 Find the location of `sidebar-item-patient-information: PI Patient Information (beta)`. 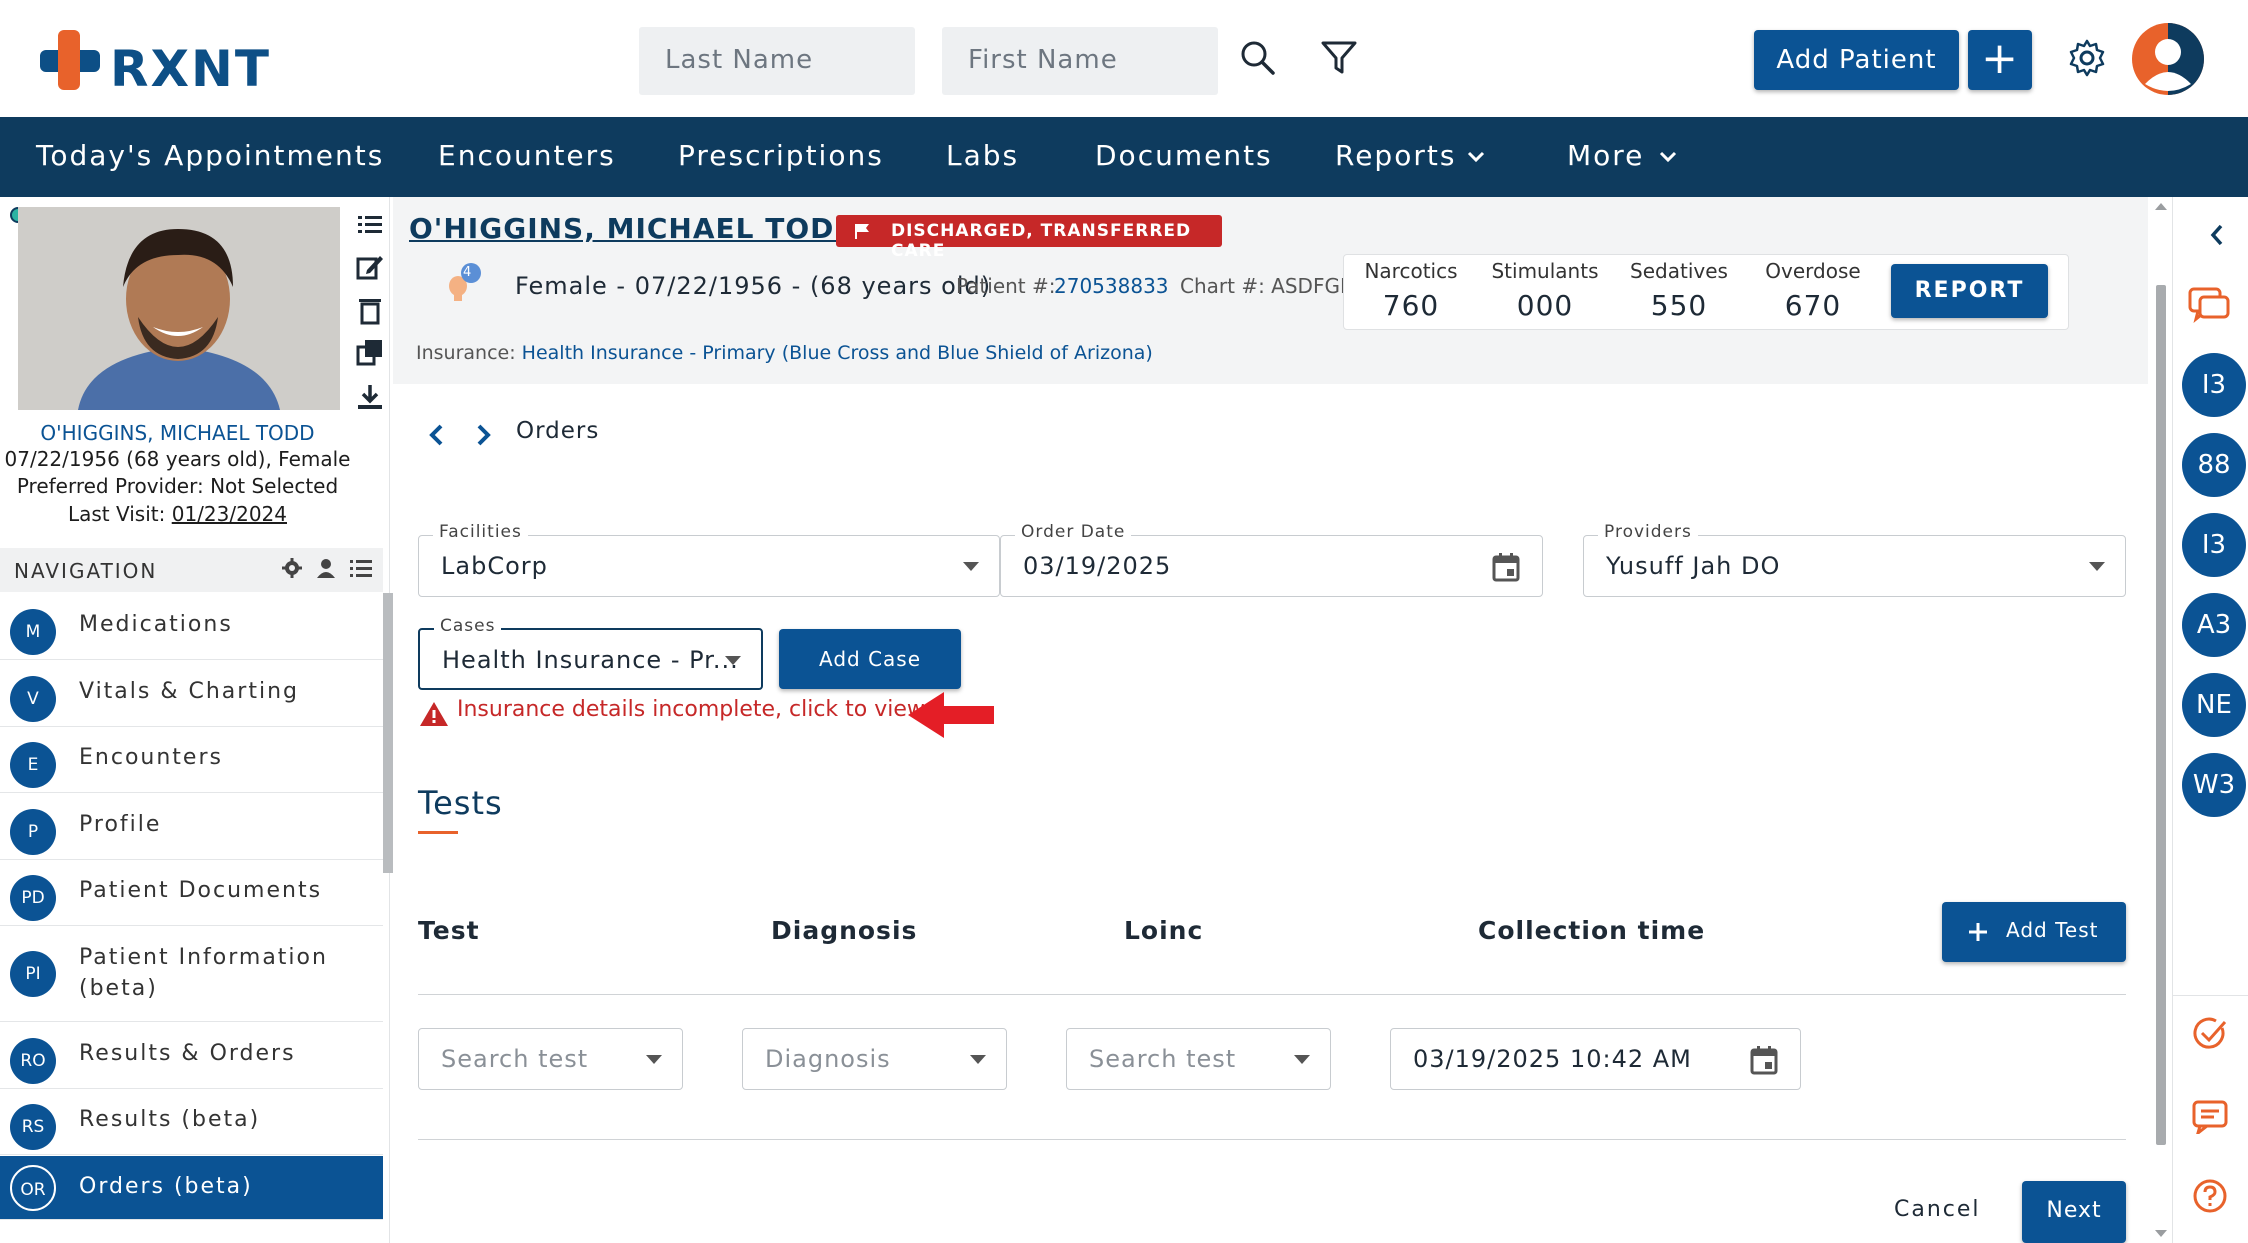

sidebar-item-patient-information: PI Patient Information (beta) is located at coordinates (191, 974).